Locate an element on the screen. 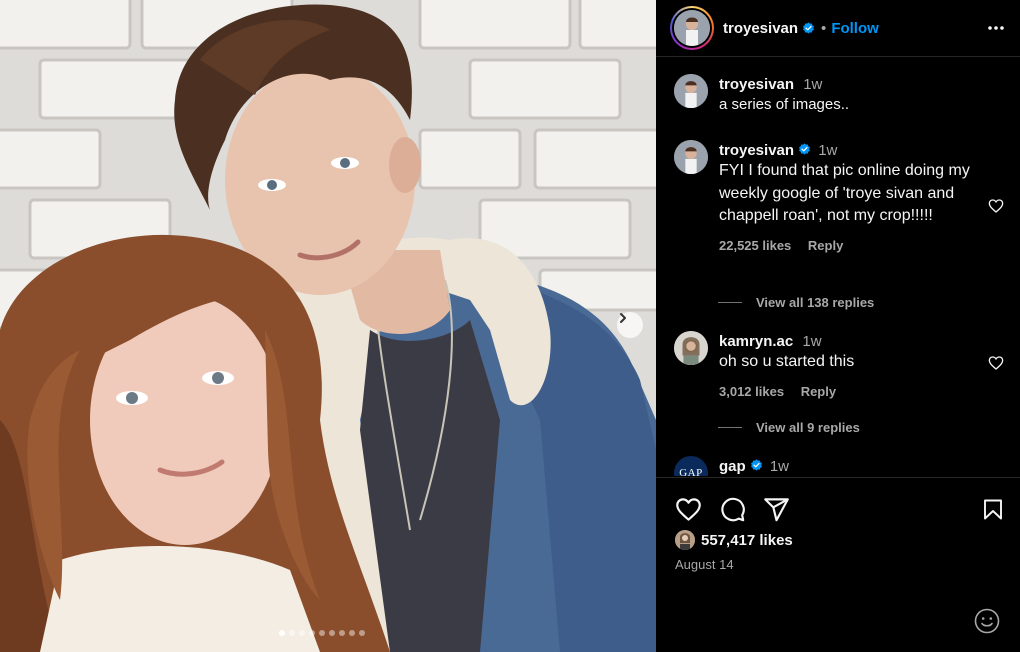 The image size is (1020, 652). bookmark-icon is located at coordinates (993, 509).